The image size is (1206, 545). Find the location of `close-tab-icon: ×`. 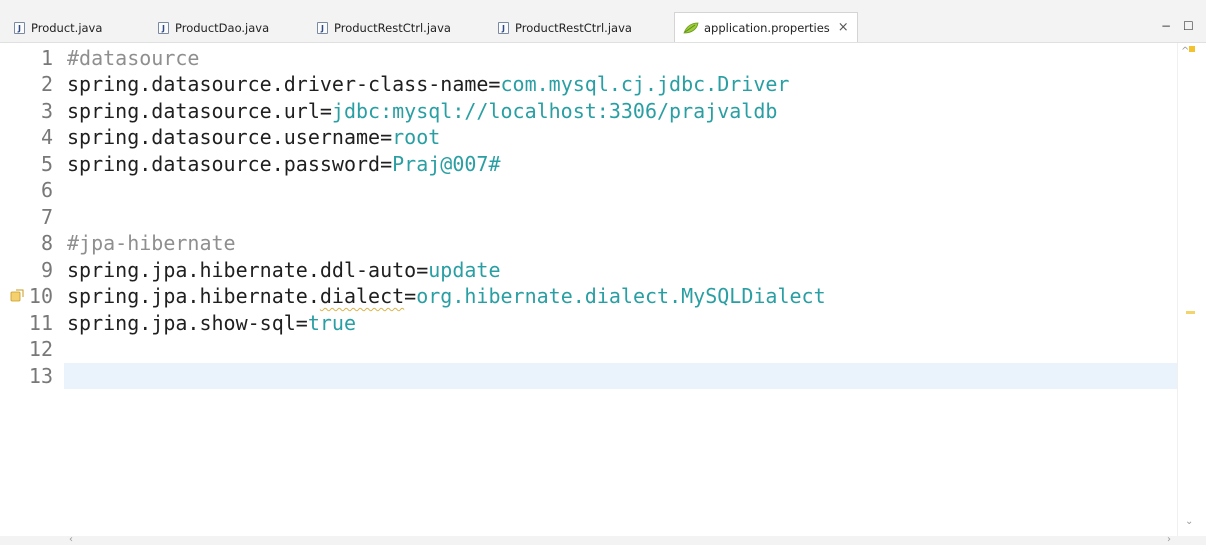

close-tab-icon: × is located at coordinates (843, 27).